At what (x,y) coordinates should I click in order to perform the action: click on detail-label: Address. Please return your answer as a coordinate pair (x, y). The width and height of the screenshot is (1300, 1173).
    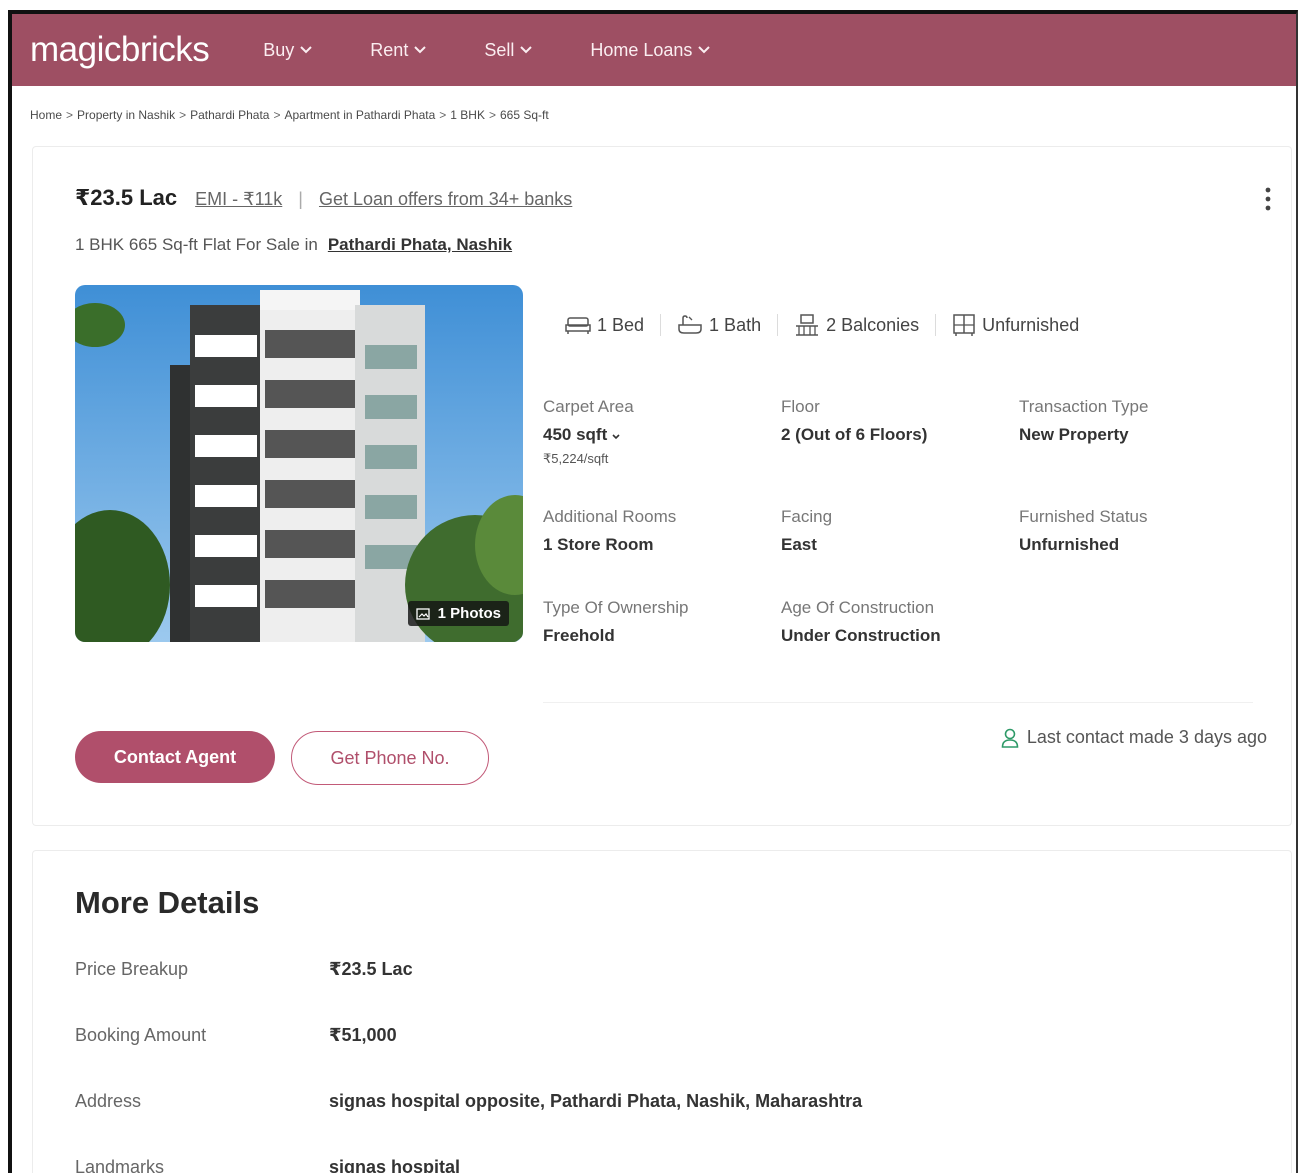
    Looking at the image, I should click on (108, 1101).